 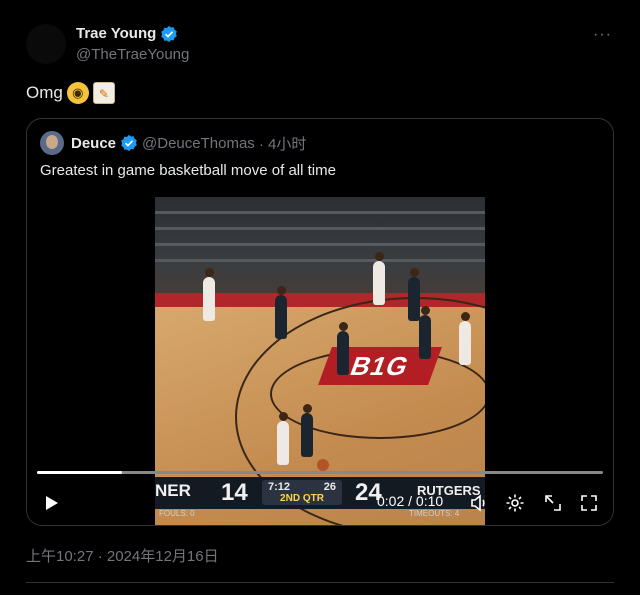 What do you see at coordinates (320, 503) in the screenshot?
I see `video-controls: 0:02 / 0:10` at bounding box center [320, 503].